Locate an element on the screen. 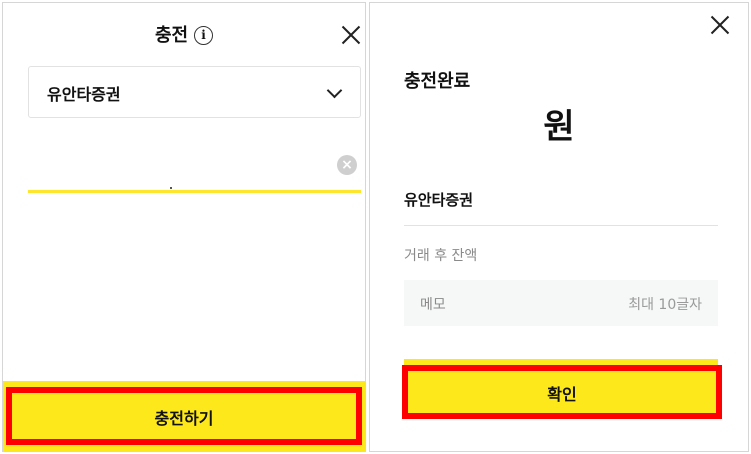 Image resolution: width=751 pixels, height=454 pixels. info-icon: i is located at coordinates (204, 35).